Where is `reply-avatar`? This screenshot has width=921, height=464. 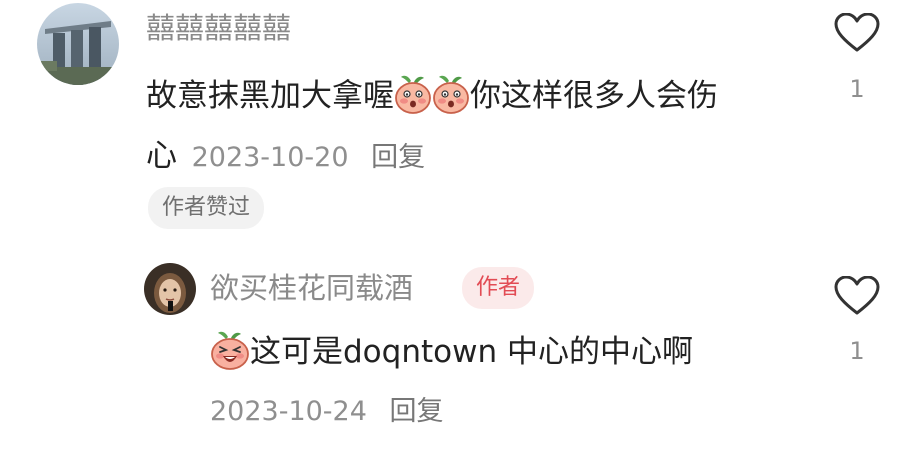
reply-avatar is located at coordinates (170, 289).